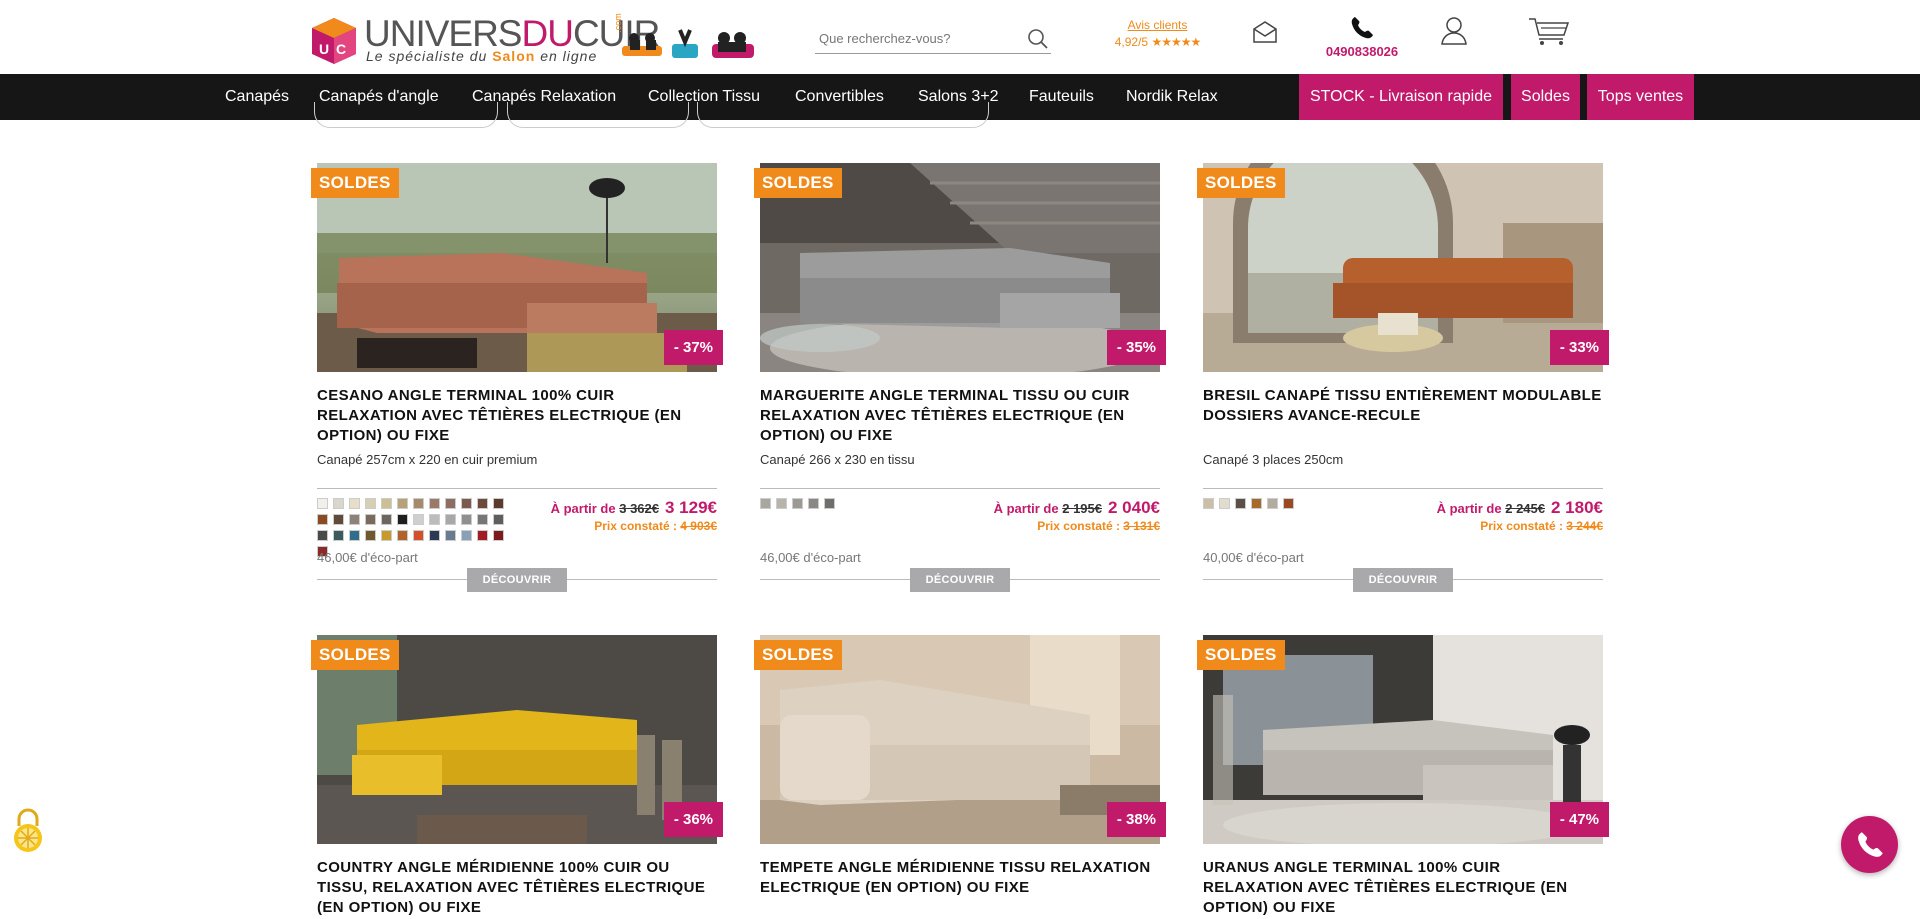  What do you see at coordinates (1157, 25) in the screenshot?
I see `reviews-link: Avis clients` at bounding box center [1157, 25].